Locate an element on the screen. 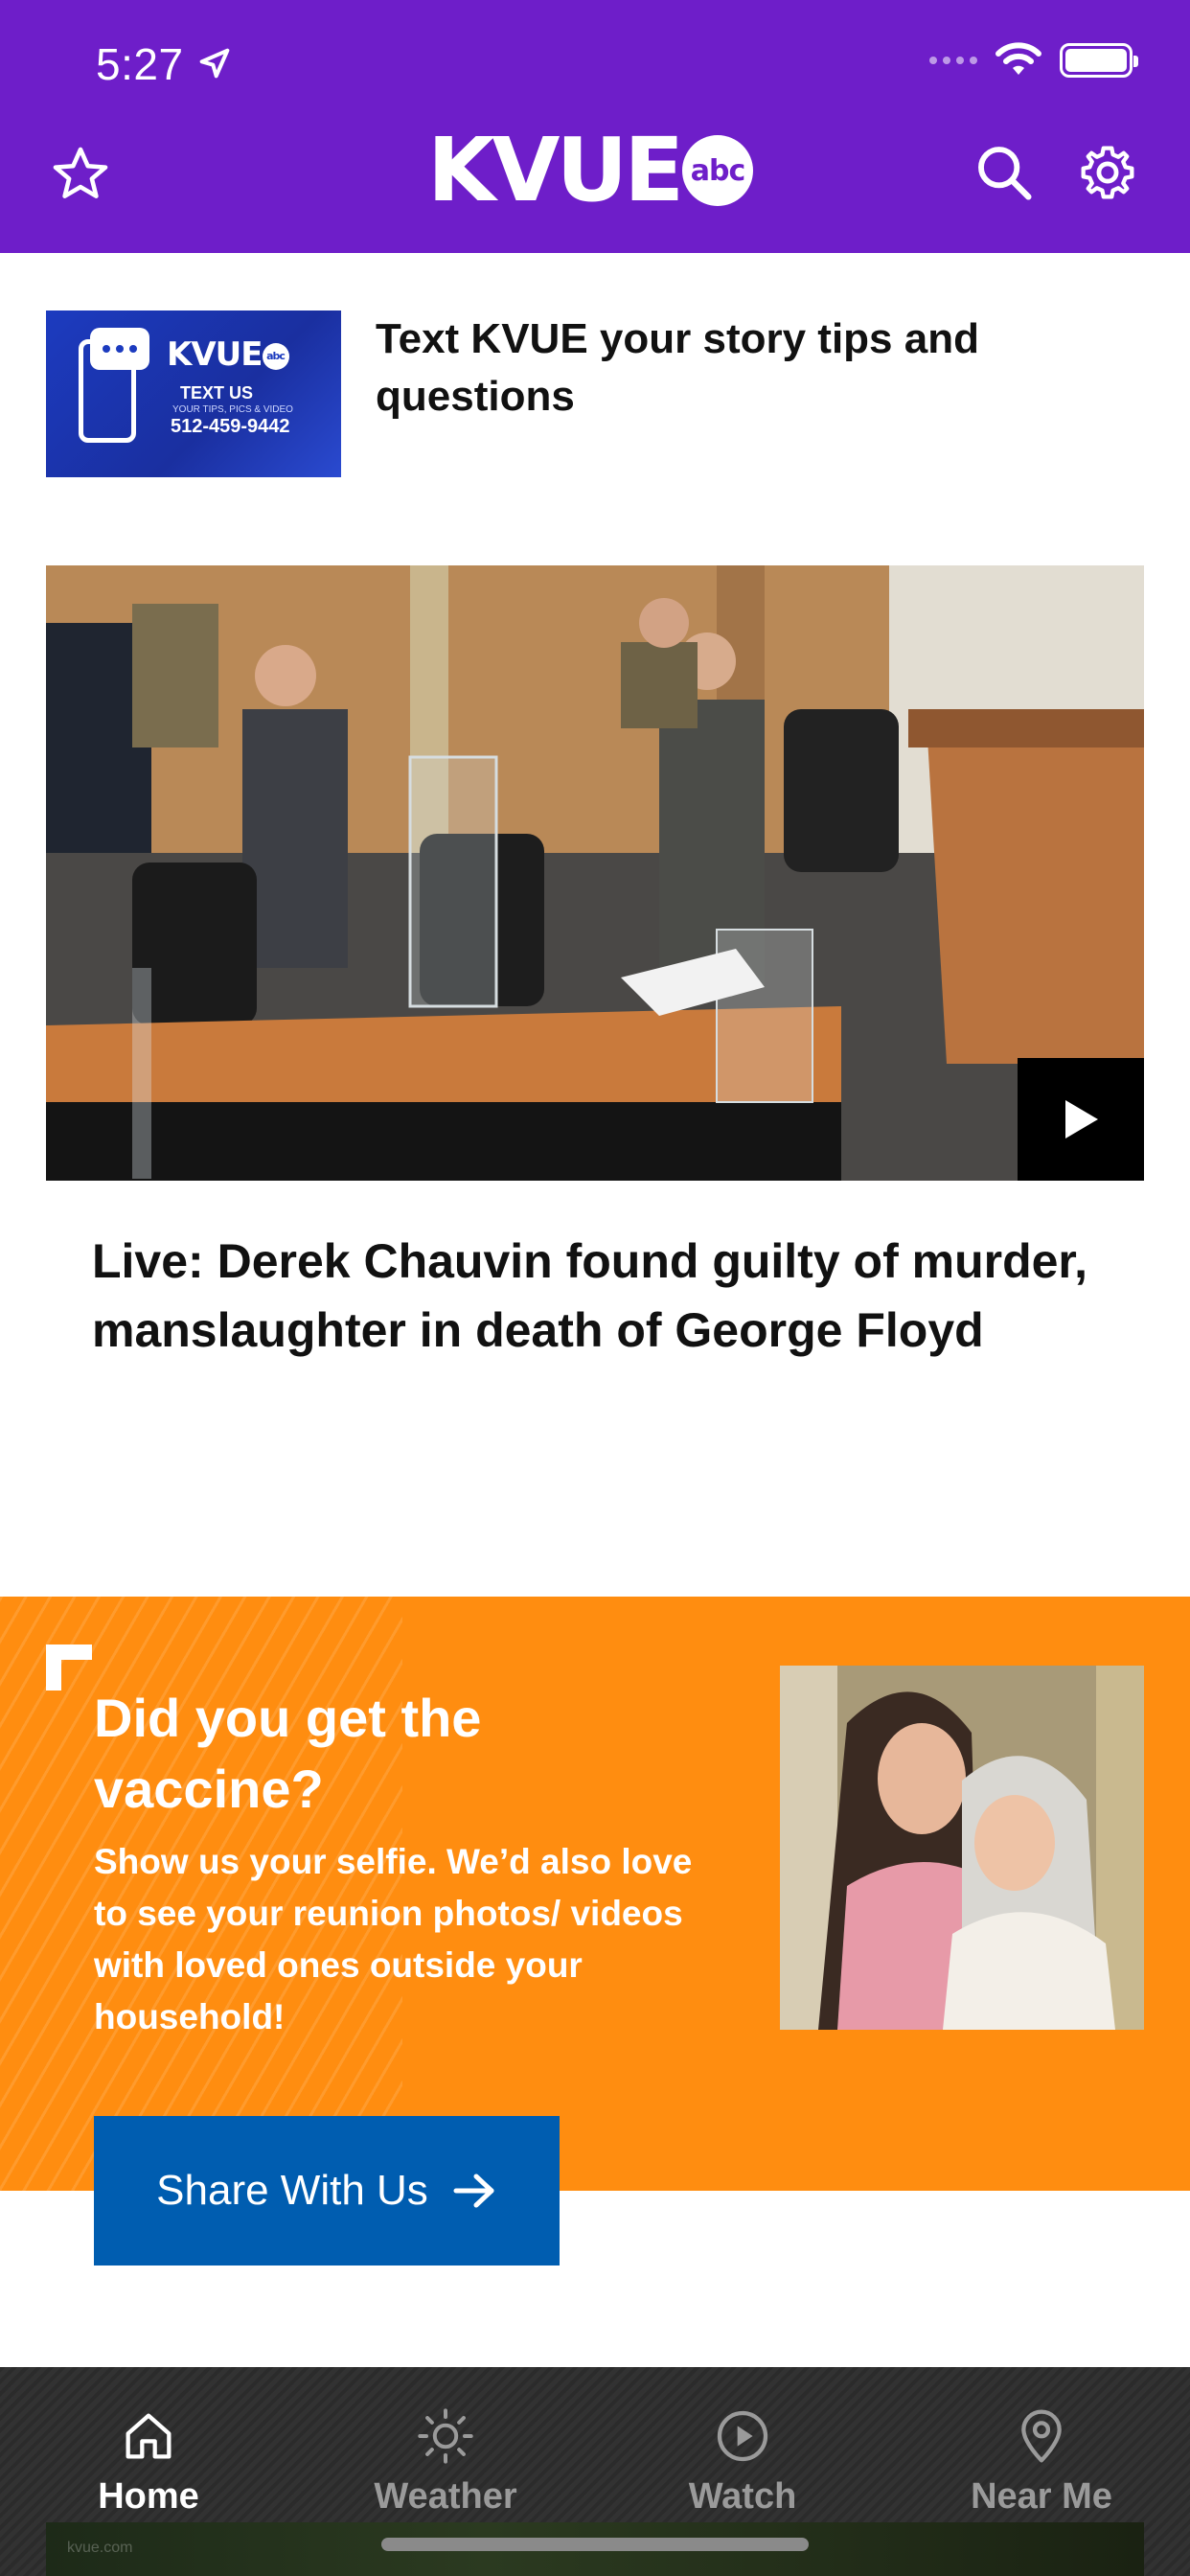 This screenshot has width=1190, height=2576. top-header: 5:27 KVUE abc is located at coordinates (595, 126).